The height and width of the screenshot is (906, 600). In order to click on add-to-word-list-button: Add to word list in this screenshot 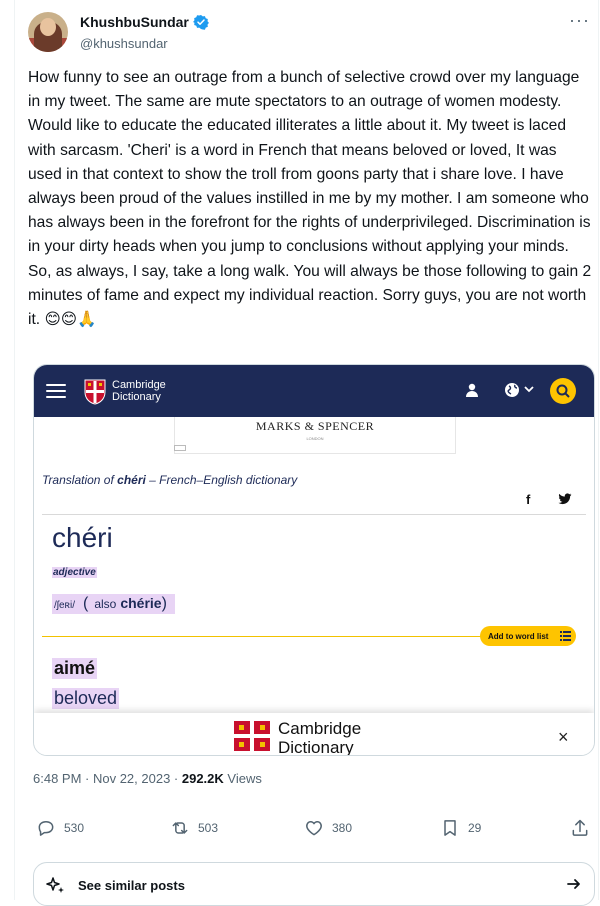, I will do `click(528, 636)`.